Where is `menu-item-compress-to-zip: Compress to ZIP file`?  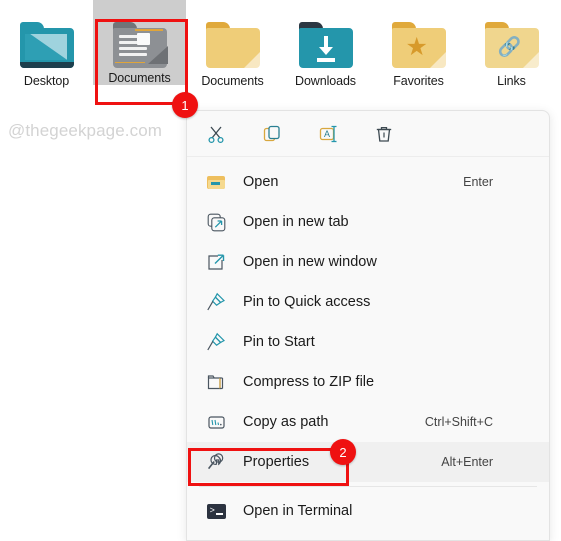 menu-item-compress-to-zip: Compress to ZIP file is located at coordinates (368, 382).